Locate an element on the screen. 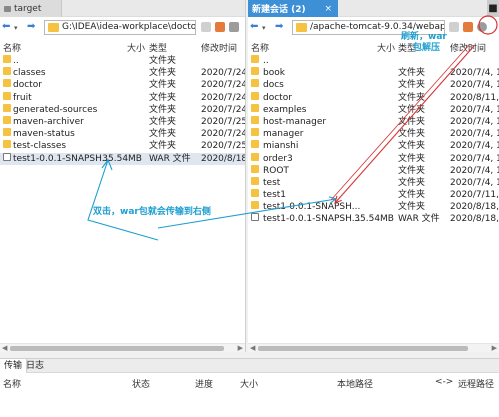  refresh-highlight-circle is located at coordinates (488, 25).